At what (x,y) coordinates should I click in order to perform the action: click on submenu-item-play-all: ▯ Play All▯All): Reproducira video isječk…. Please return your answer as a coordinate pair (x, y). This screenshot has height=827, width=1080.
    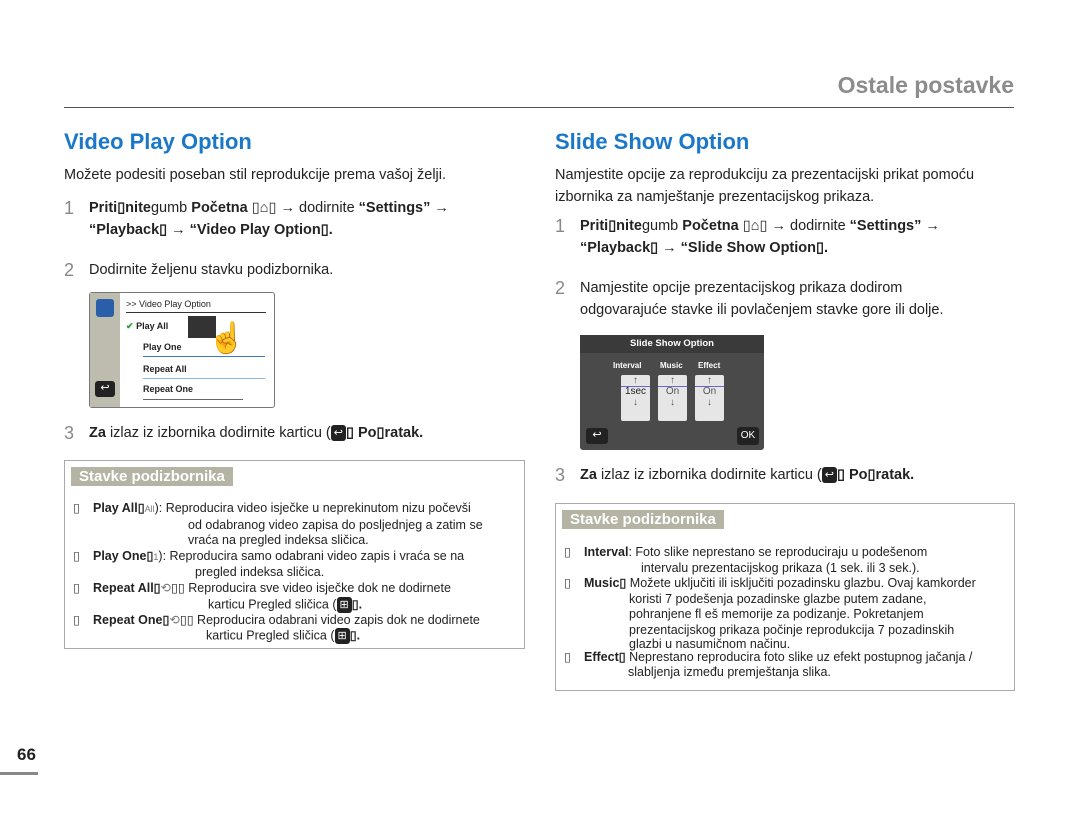
    Looking at the image, I should click on (278, 525).